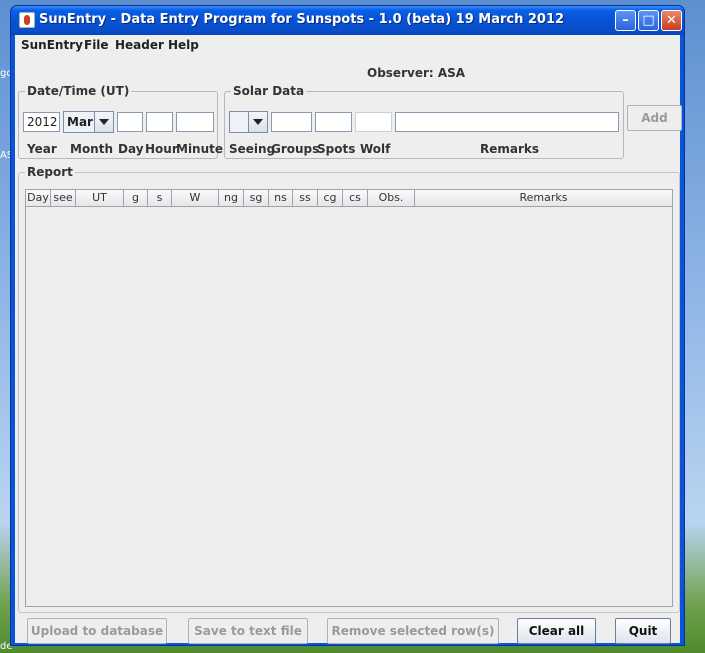 This screenshot has width=705, height=653. Describe the element at coordinates (281, 198) in the screenshot. I see `column-header: ns` at that location.